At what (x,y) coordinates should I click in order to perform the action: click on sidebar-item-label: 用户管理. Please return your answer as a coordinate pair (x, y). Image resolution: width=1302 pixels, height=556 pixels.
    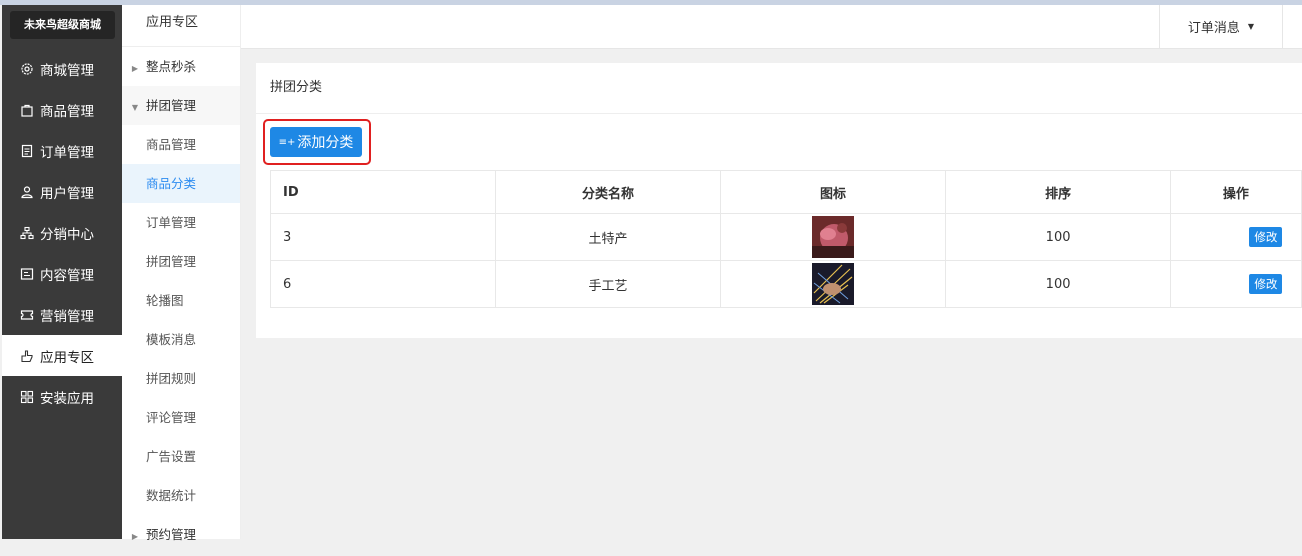
    Looking at the image, I should click on (67, 193).